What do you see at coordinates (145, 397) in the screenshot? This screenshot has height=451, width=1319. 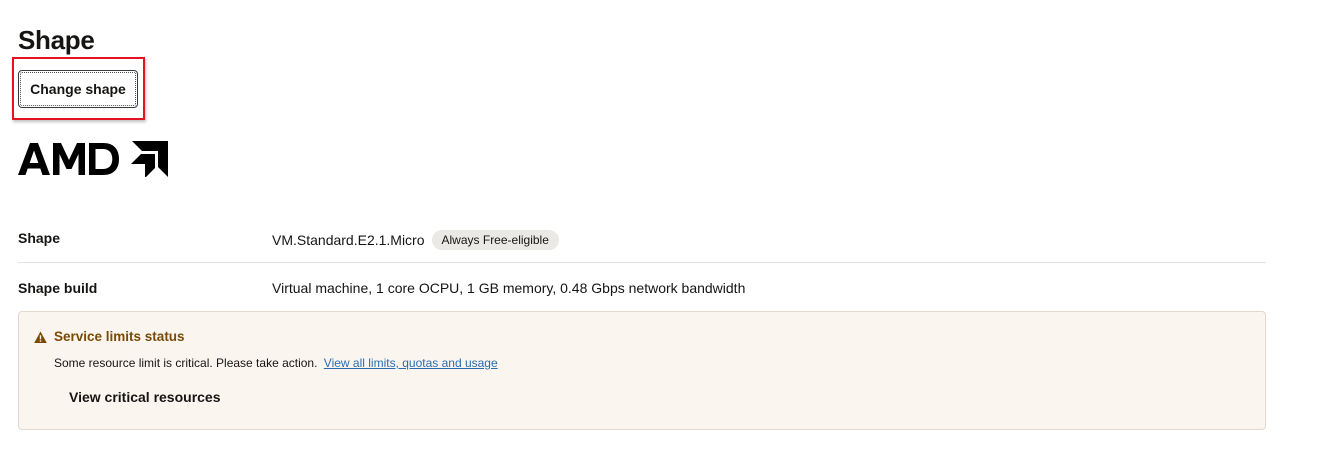 I see `view-critical-resources-button: View critical resources` at bounding box center [145, 397].